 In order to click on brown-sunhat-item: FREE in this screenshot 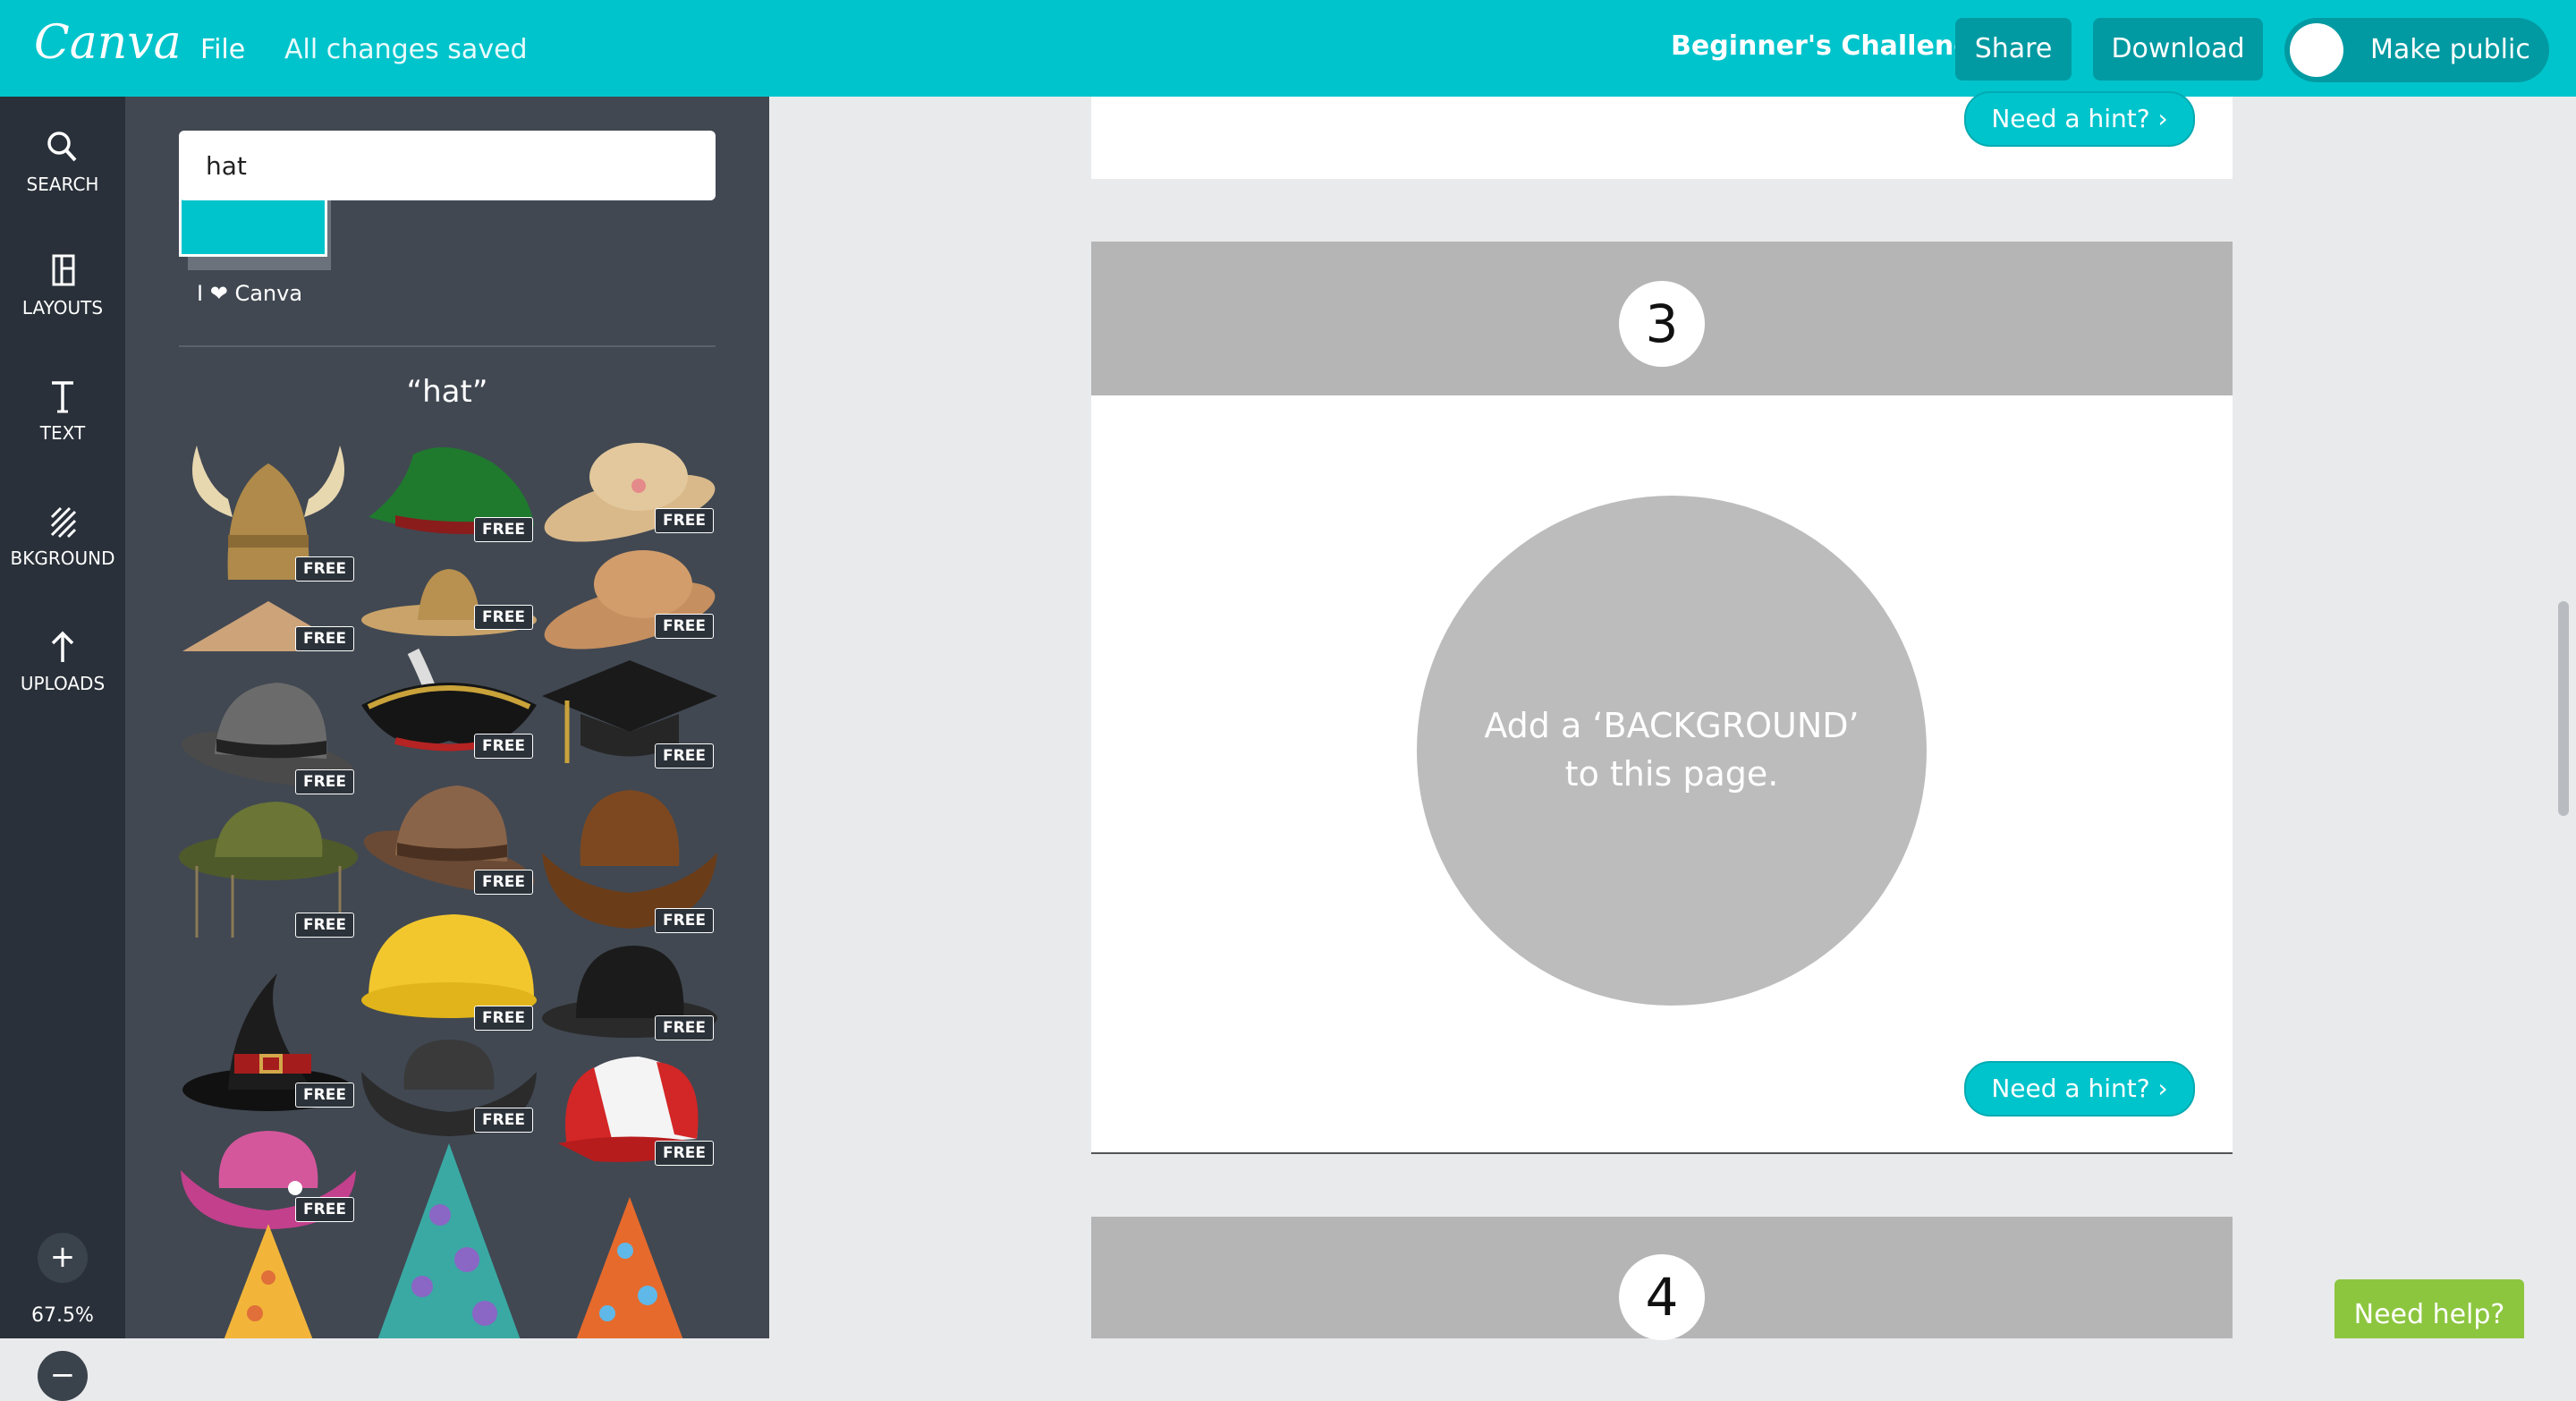, I will do `click(629, 599)`.